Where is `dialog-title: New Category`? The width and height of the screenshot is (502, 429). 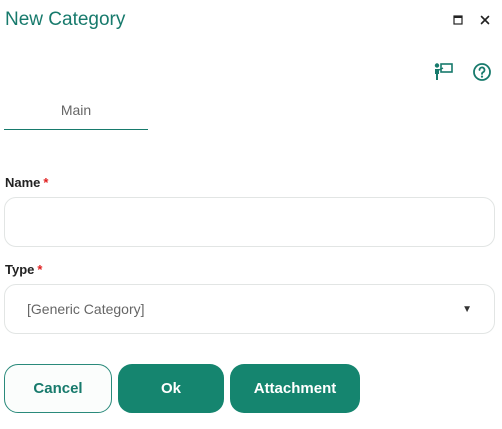 dialog-title: New Category is located at coordinates (65, 19).